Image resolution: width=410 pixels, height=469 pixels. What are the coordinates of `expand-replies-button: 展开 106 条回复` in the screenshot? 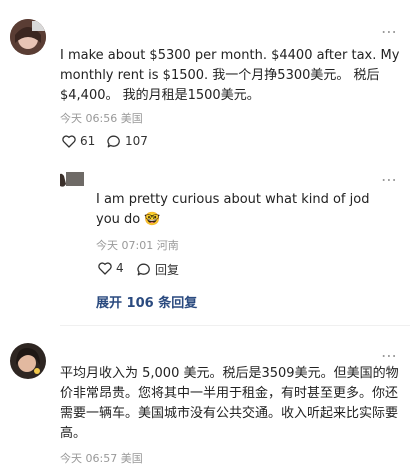 It's located at (146, 301).